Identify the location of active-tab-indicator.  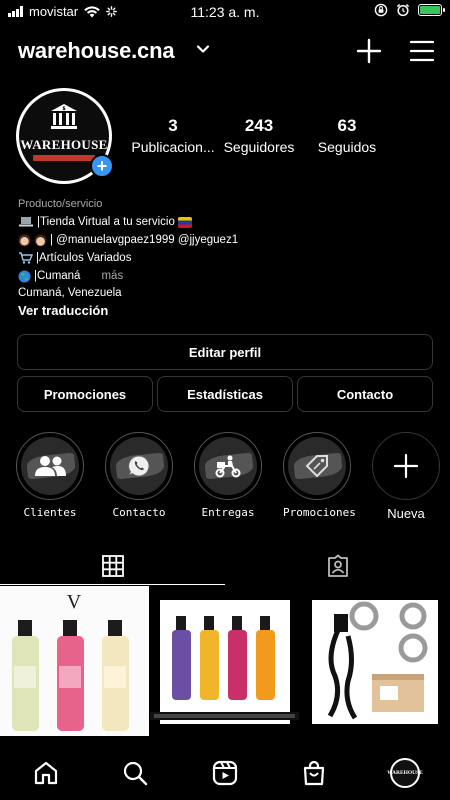
(112, 584).